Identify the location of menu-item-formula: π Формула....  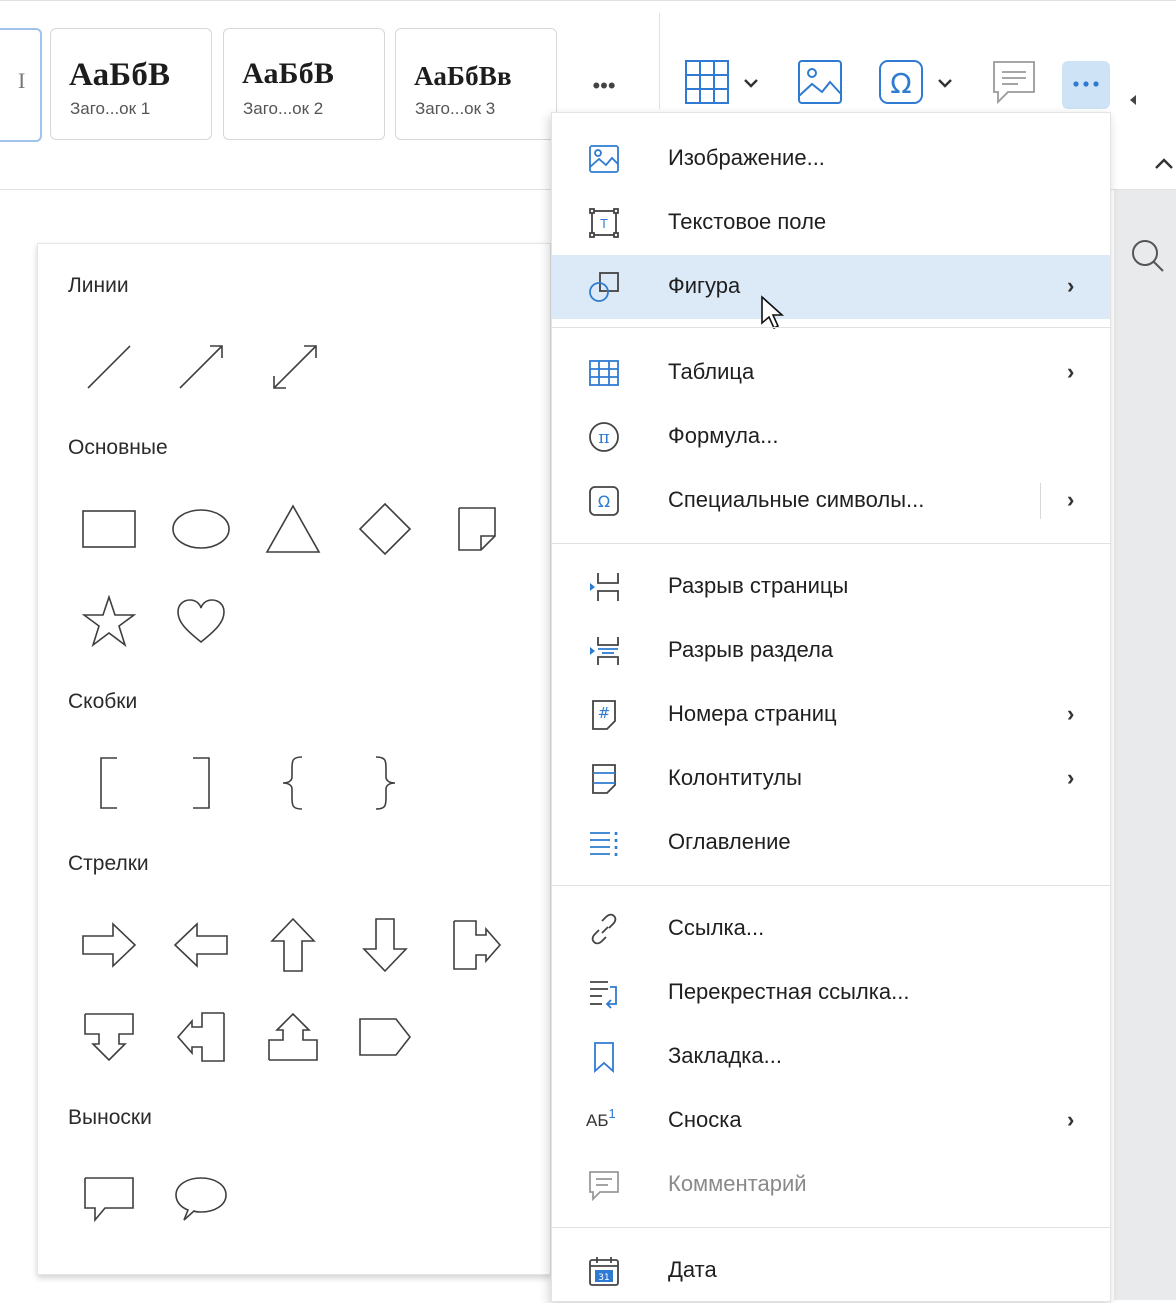
(831, 437).